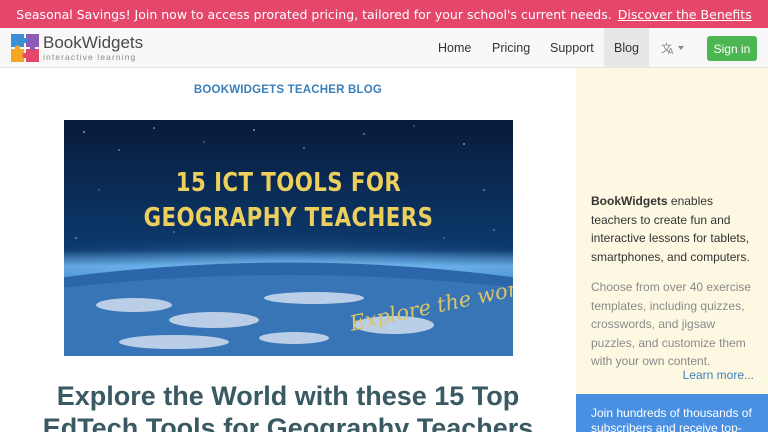  What do you see at coordinates (90, 57) in the screenshot?
I see `logo-tagline: interactive learning` at bounding box center [90, 57].